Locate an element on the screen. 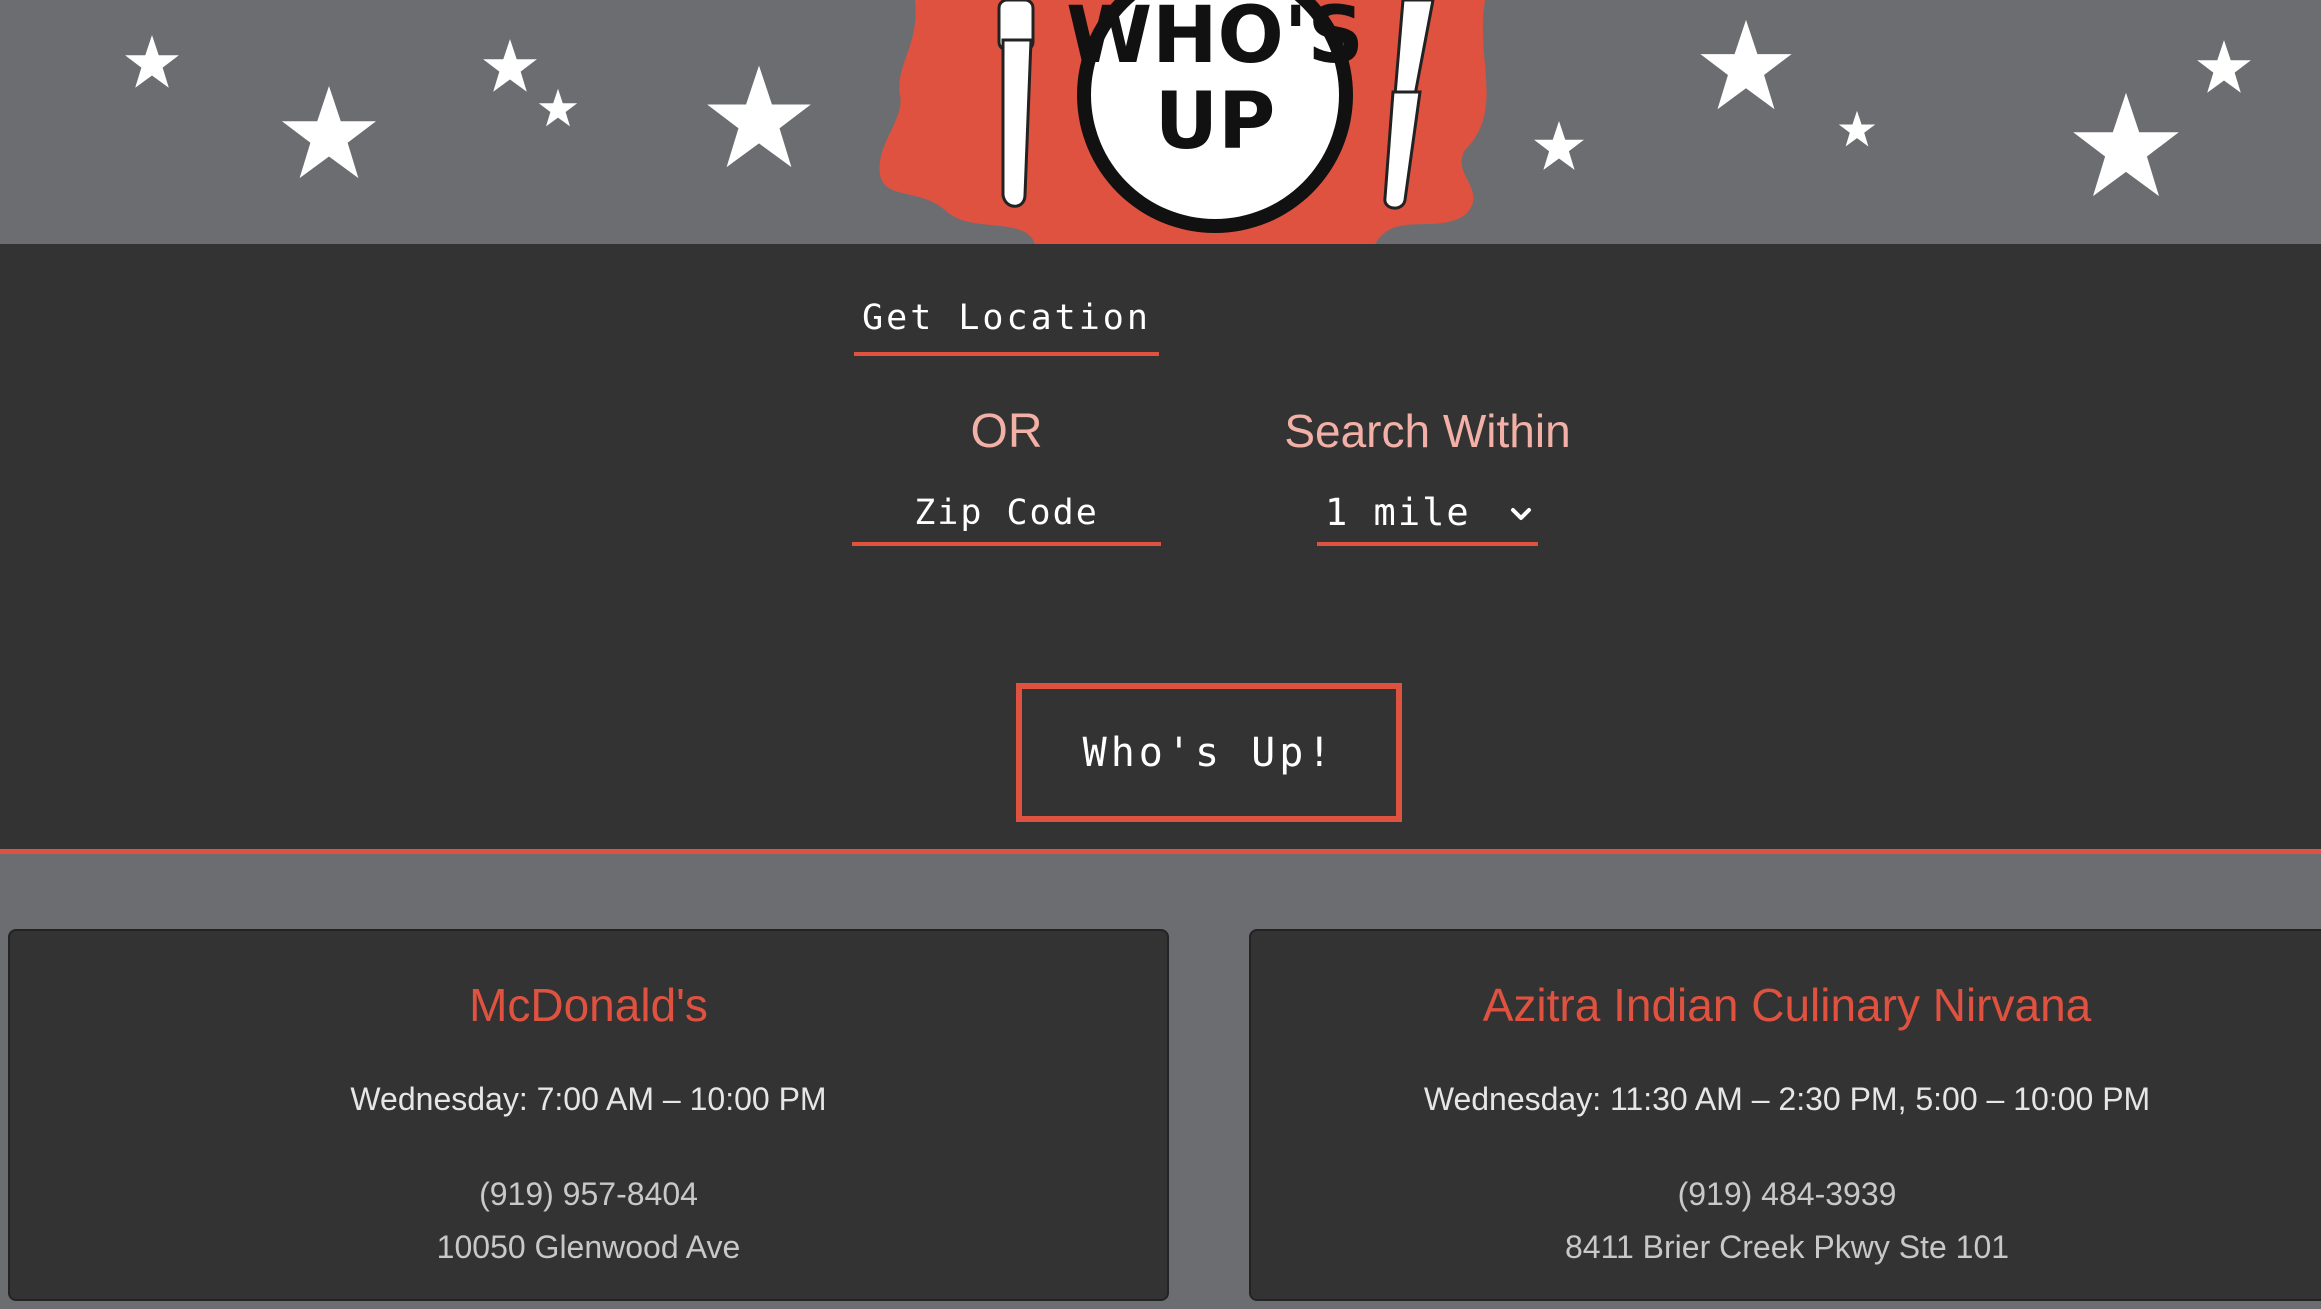  radius-select: 1 mile is located at coordinates (1427, 515).